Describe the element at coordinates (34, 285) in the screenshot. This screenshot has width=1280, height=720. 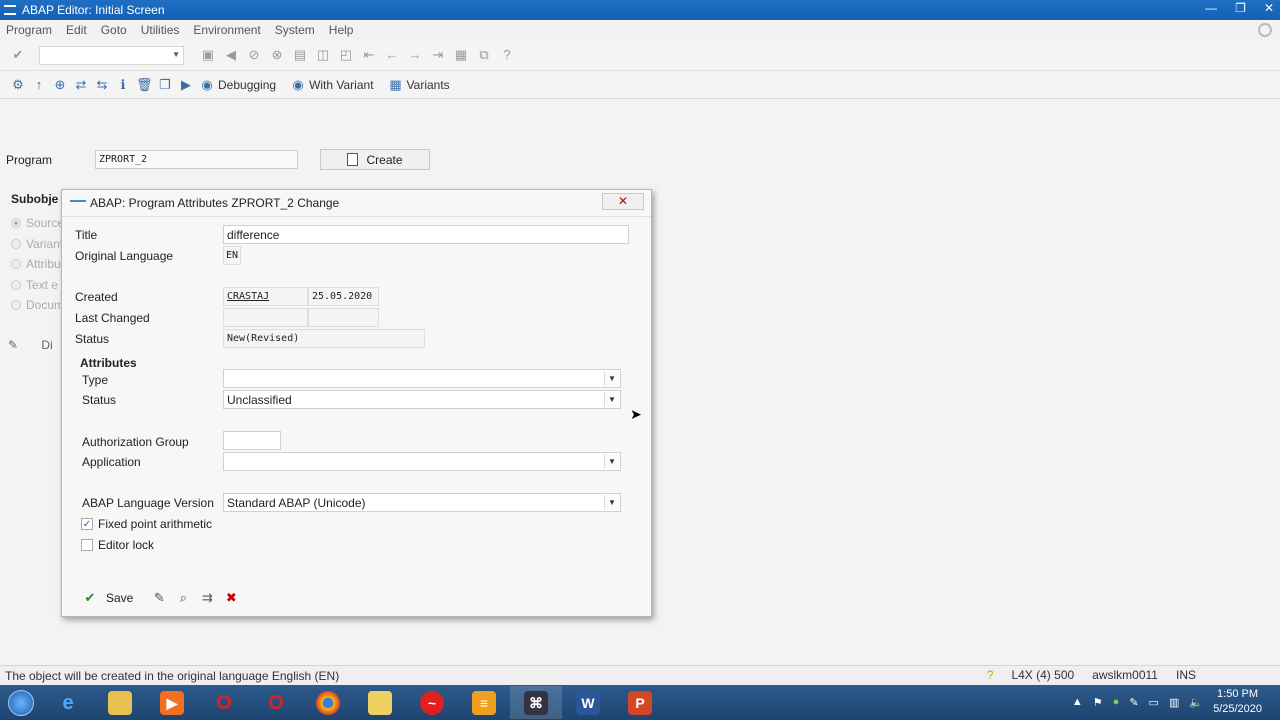
I see `radio-text-elements: Text e` at that location.